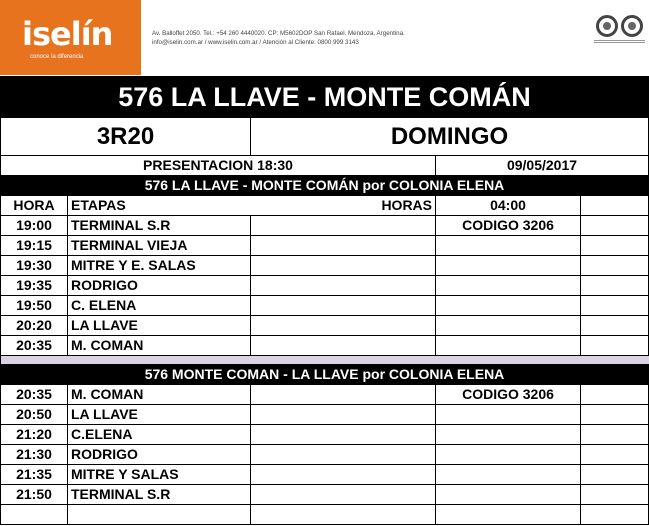 Image resolution: width=649 pixels, height=526 pixels. Describe the element at coordinates (218, 166) in the screenshot. I see `presentation-time: PRESENTACION 18:30` at that location.